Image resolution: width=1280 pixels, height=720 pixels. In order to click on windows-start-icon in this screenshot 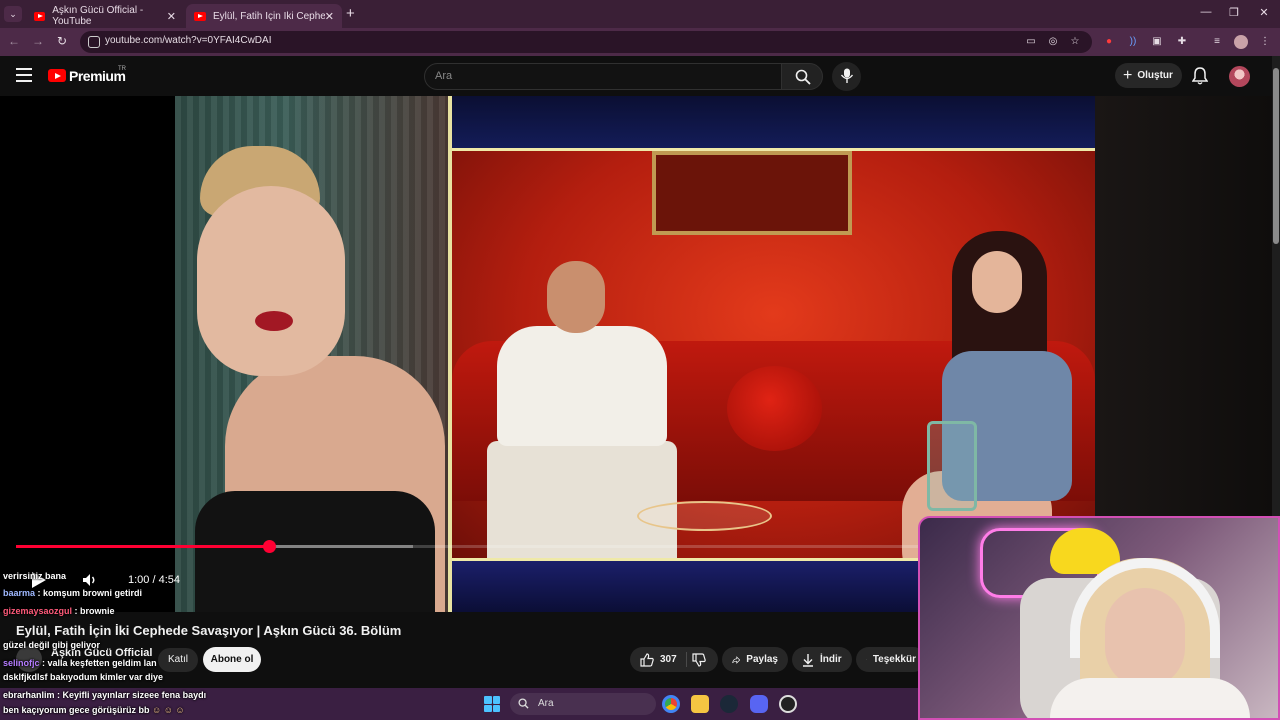, I will do `click(492, 704)`.